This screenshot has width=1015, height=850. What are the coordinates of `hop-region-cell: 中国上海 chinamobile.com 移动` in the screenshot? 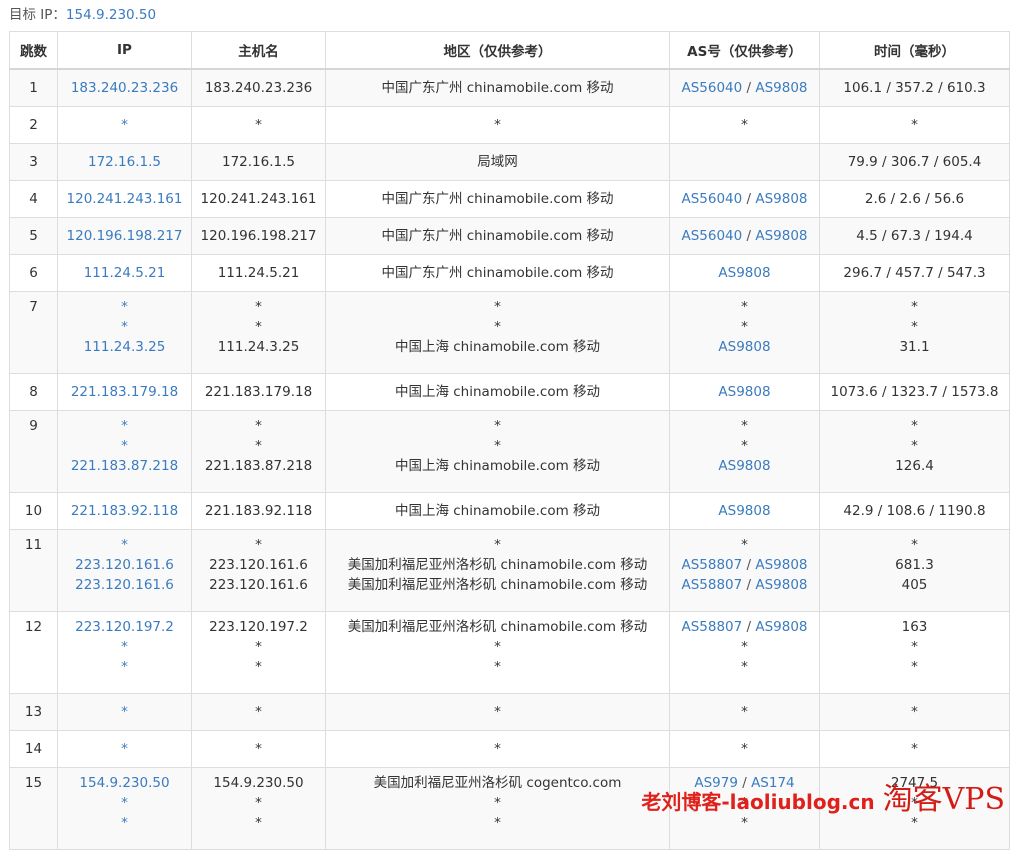 It's located at (497, 392).